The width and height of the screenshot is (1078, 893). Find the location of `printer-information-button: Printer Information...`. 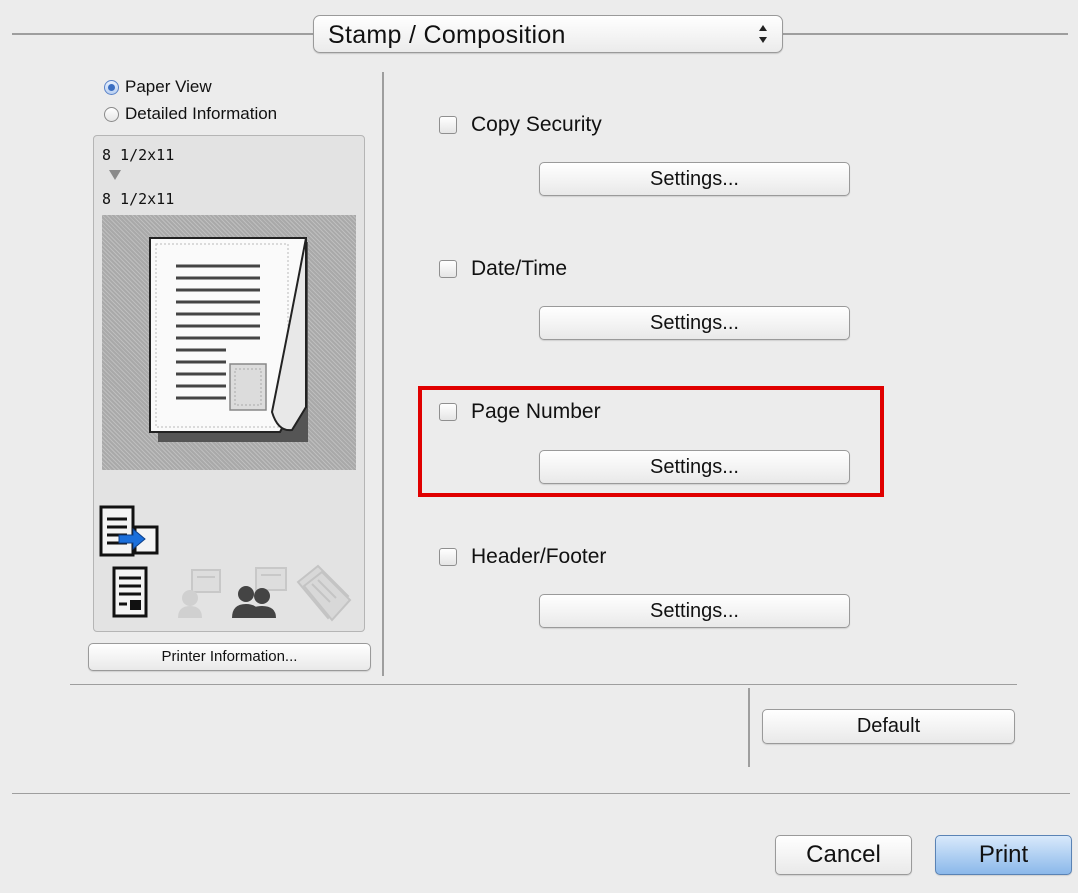

printer-information-button: Printer Information... is located at coordinates (229, 657).